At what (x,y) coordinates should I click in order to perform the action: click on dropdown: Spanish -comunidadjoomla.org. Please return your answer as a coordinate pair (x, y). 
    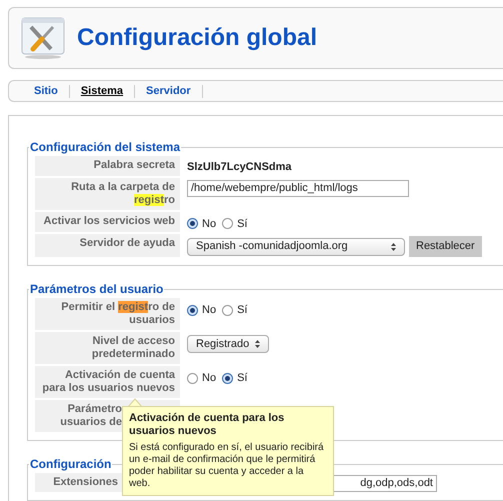
    Looking at the image, I should click on (296, 247).